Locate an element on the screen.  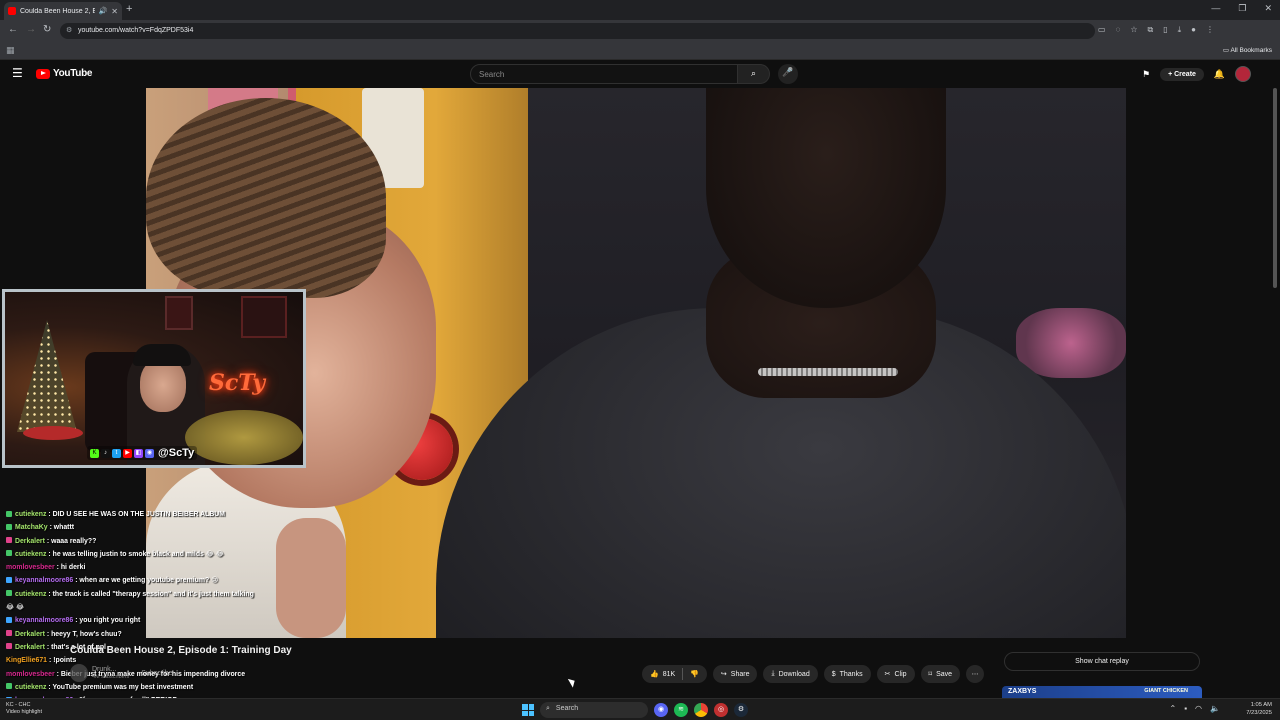
youtube-favicon-icon is located at coordinates (12, 11).